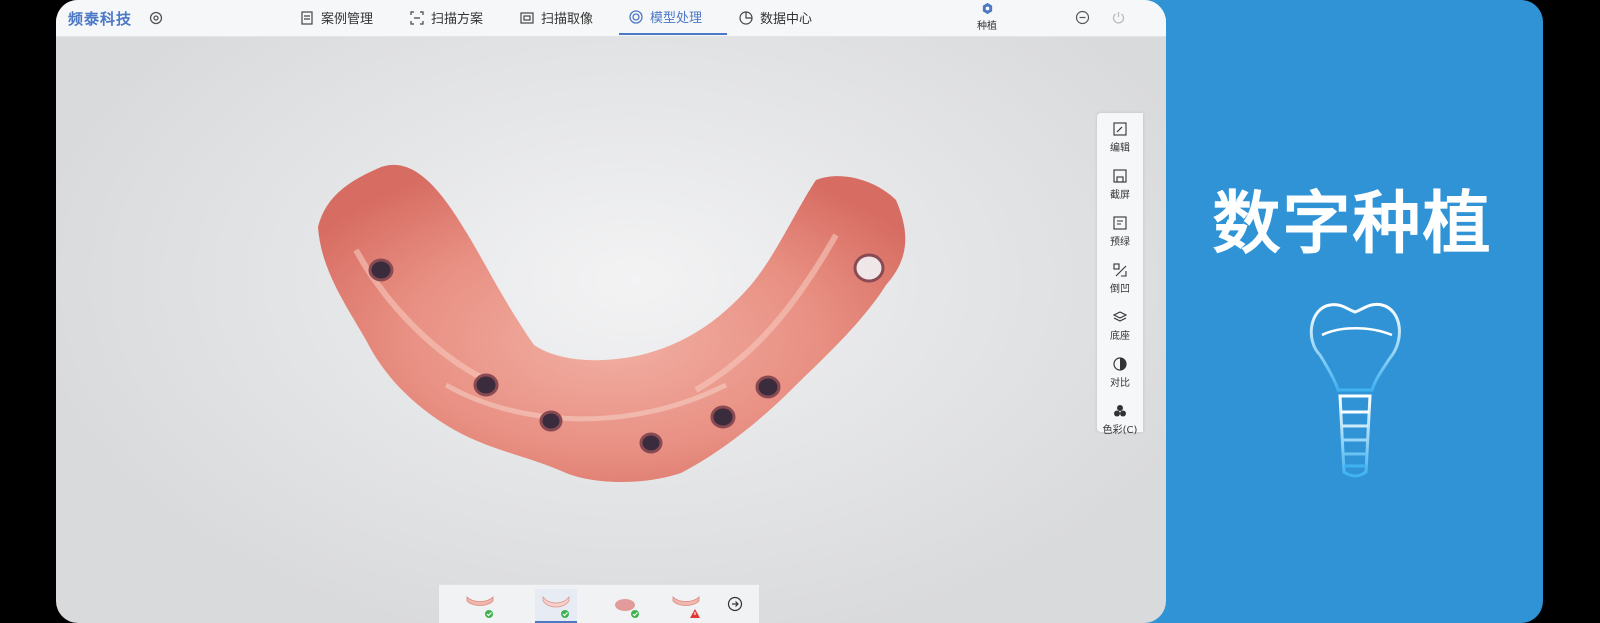 The height and width of the screenshot is (623, 1600). Describe the element at coordinates (599, 603) in the screenshot. I see `step-bar` at that location.